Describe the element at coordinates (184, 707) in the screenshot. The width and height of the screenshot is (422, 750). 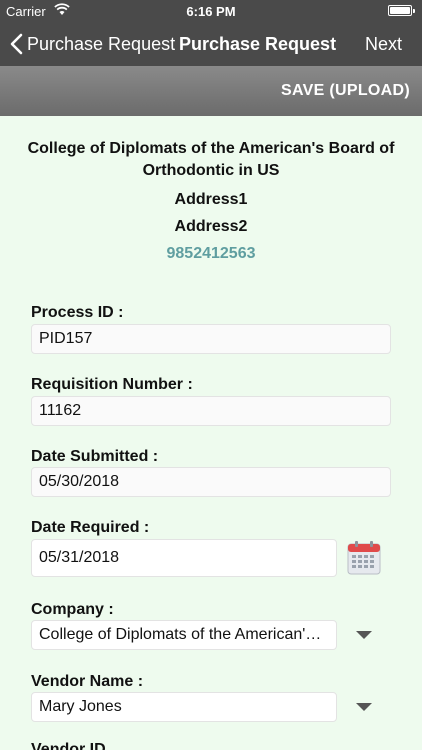
I see `vendor-name-select: Mary Jones` at that location.